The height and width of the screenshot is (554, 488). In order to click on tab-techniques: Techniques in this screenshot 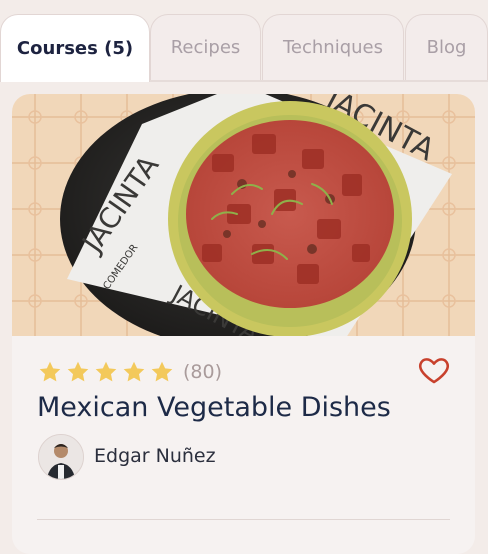, I will do `click(333, 47)`.